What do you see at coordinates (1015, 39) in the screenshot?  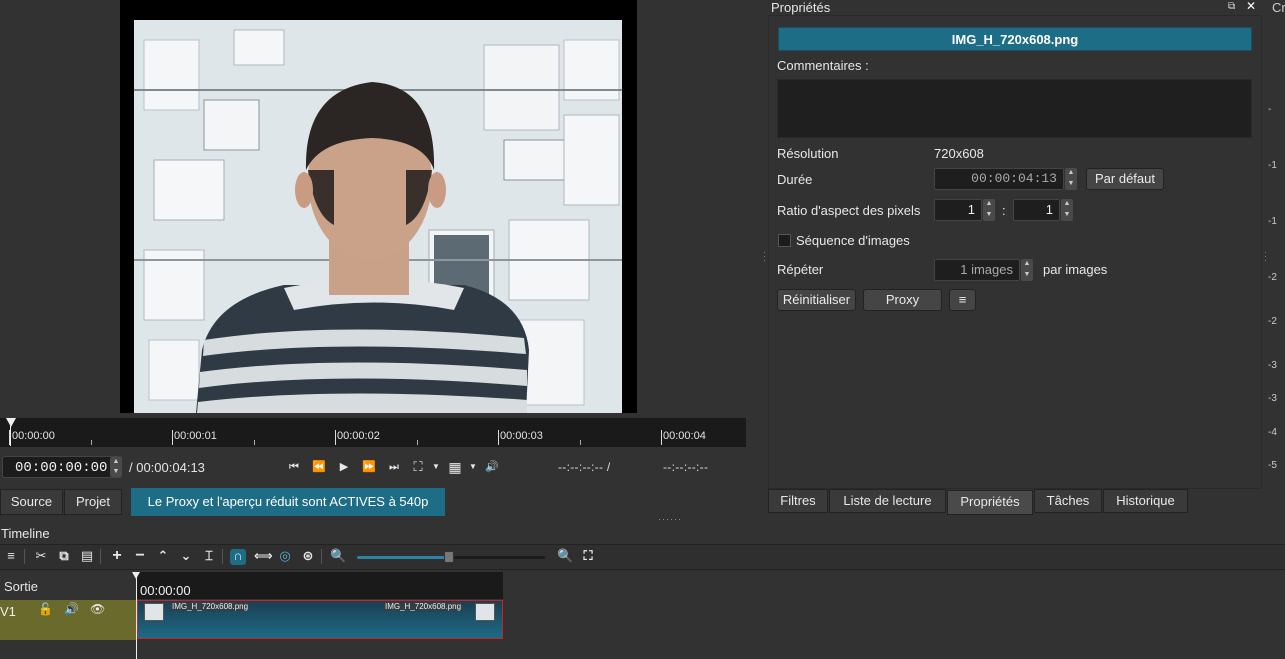 I see `clip-name-field: IMG_H_720x608.png` at bounding box center [1015, 39].